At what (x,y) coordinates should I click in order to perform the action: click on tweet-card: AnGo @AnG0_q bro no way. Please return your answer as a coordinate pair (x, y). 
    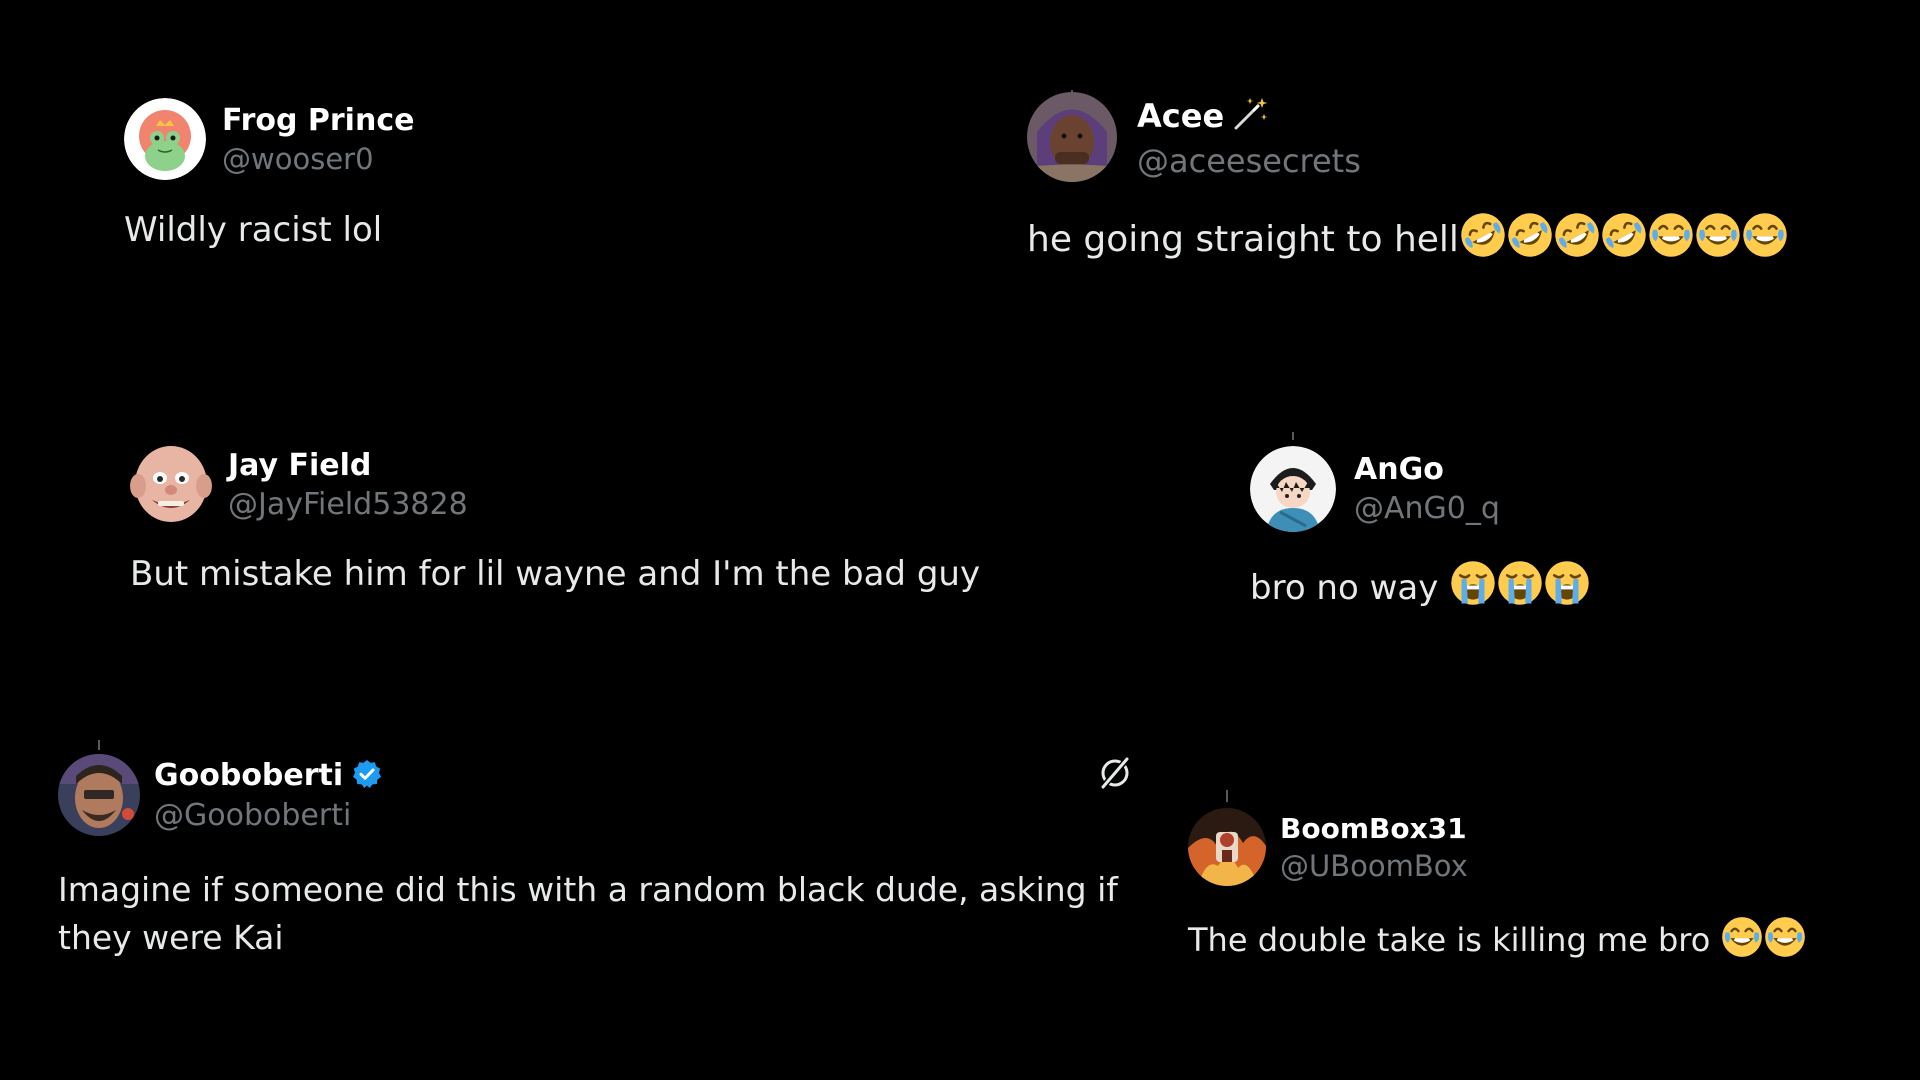
    Looking at the image, I should click on (1420, 527).